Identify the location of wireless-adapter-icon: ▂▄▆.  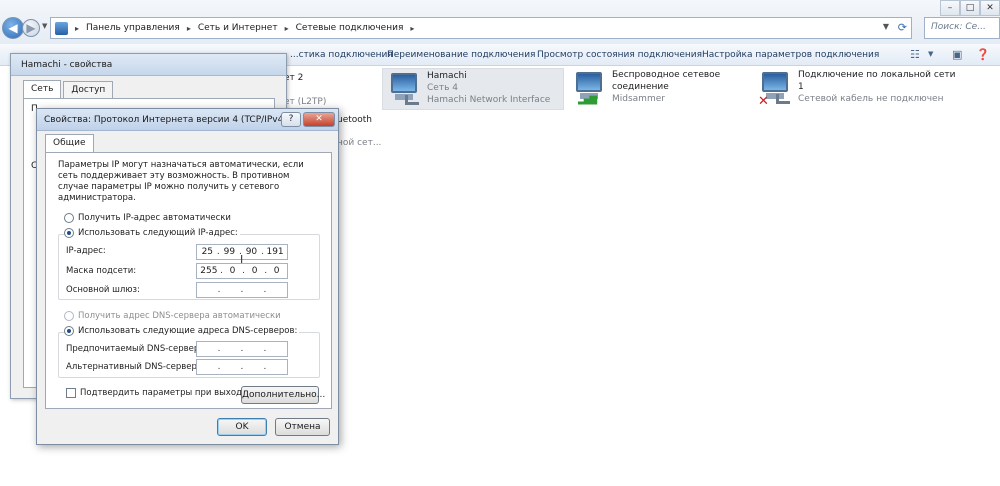
(589, 89).